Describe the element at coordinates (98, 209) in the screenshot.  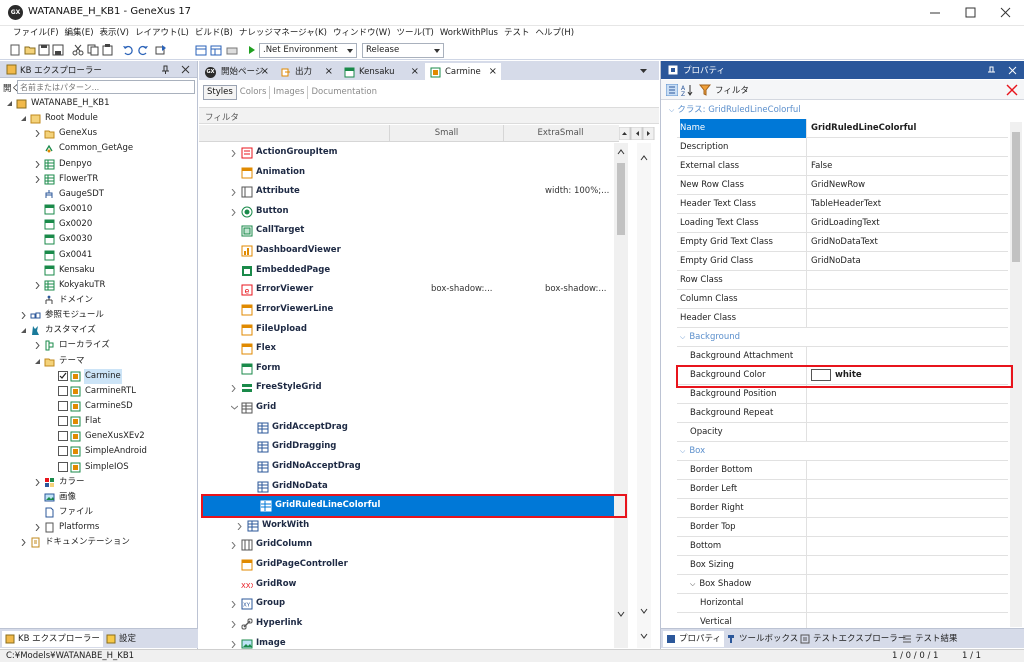
I see `tree-item: Gx0010` at that location.